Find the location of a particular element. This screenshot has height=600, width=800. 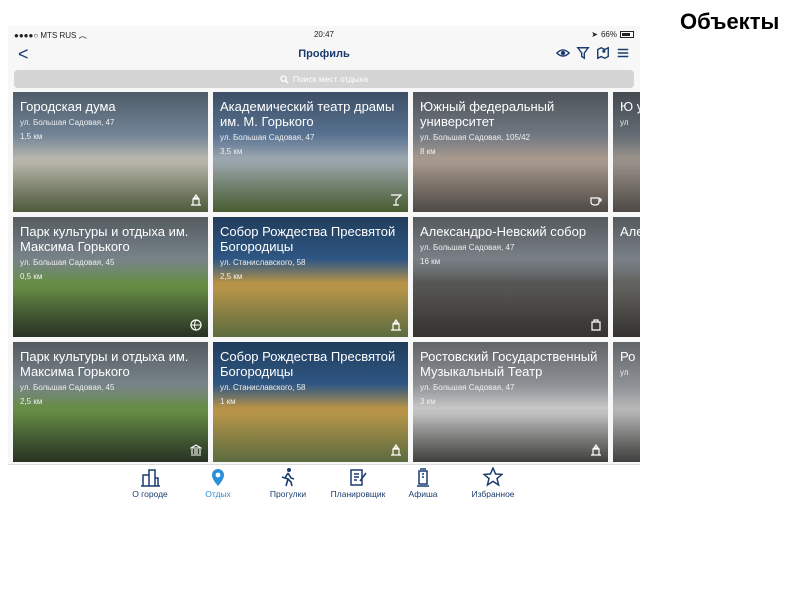

clock-label: 20:47 is located at coordinates (324, 34).